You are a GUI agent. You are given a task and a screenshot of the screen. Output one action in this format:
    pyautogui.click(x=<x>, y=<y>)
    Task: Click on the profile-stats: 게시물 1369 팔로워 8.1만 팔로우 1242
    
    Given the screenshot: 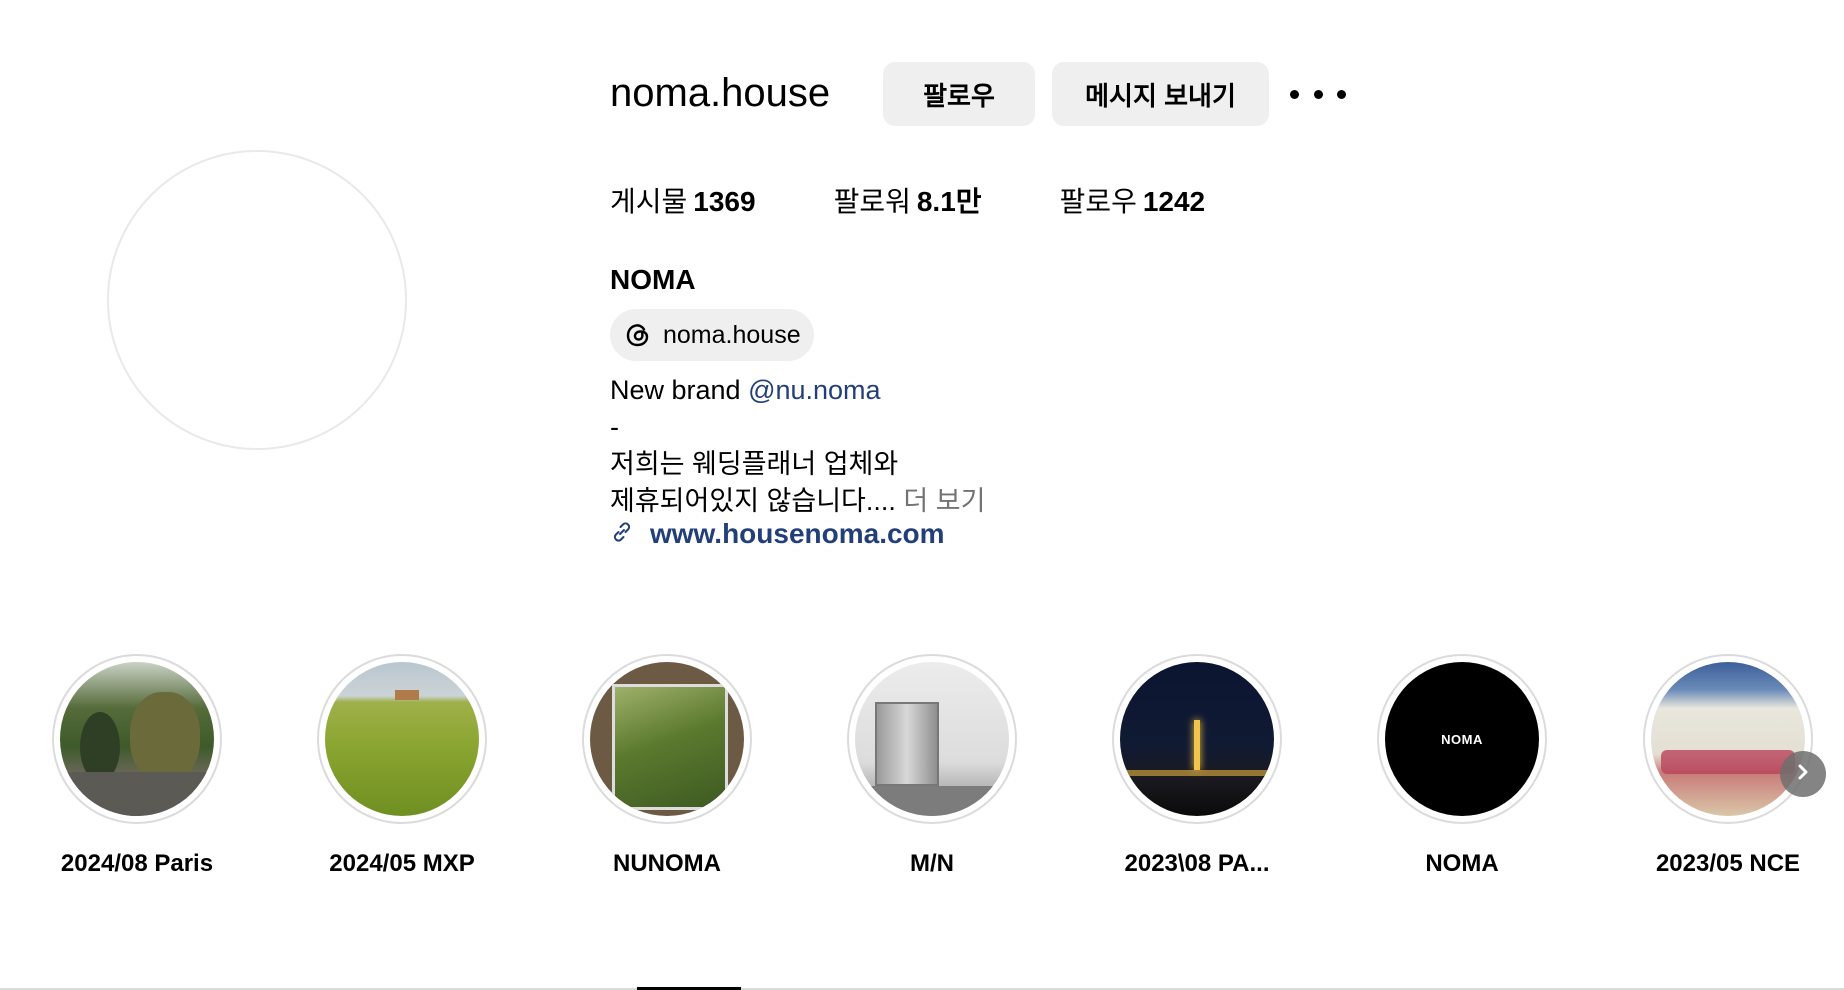 What is the action you would take?
    pyautogui.click(x=946, y=202)
    